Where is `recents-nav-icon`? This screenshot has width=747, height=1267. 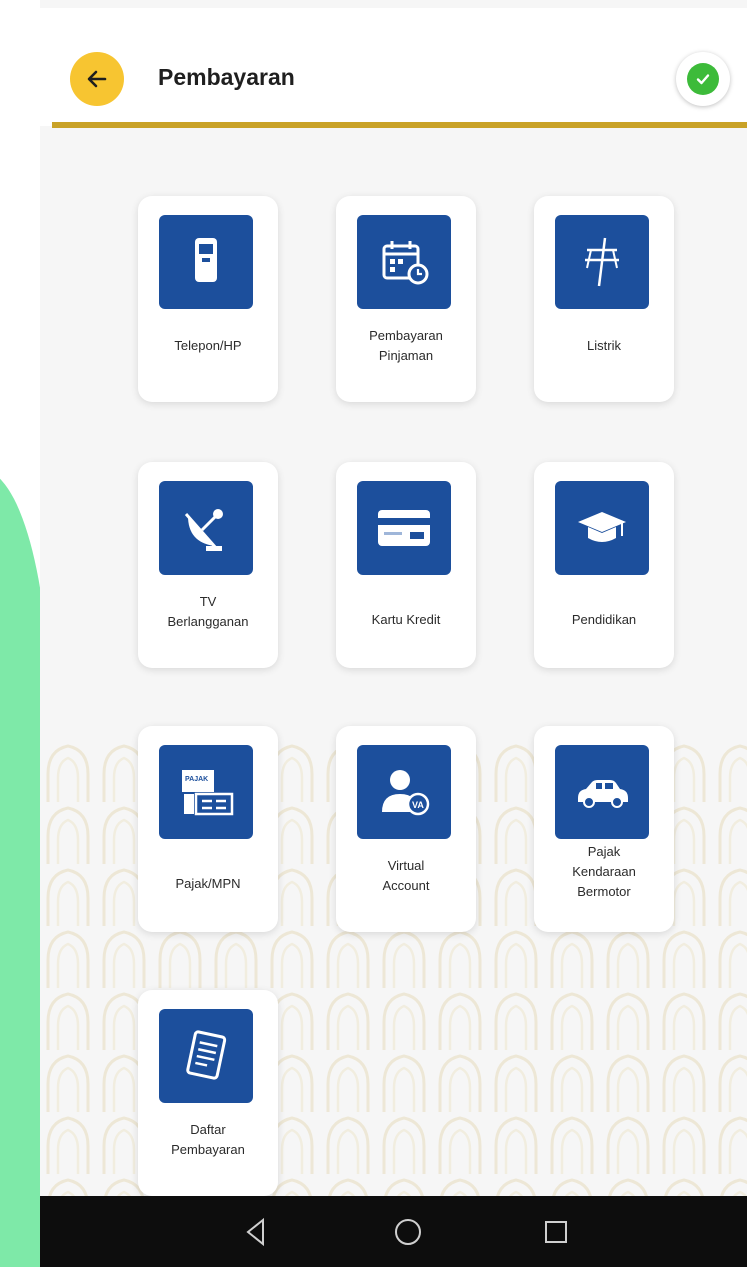 recents-nav-icon is located at coordinates (556, 1232).